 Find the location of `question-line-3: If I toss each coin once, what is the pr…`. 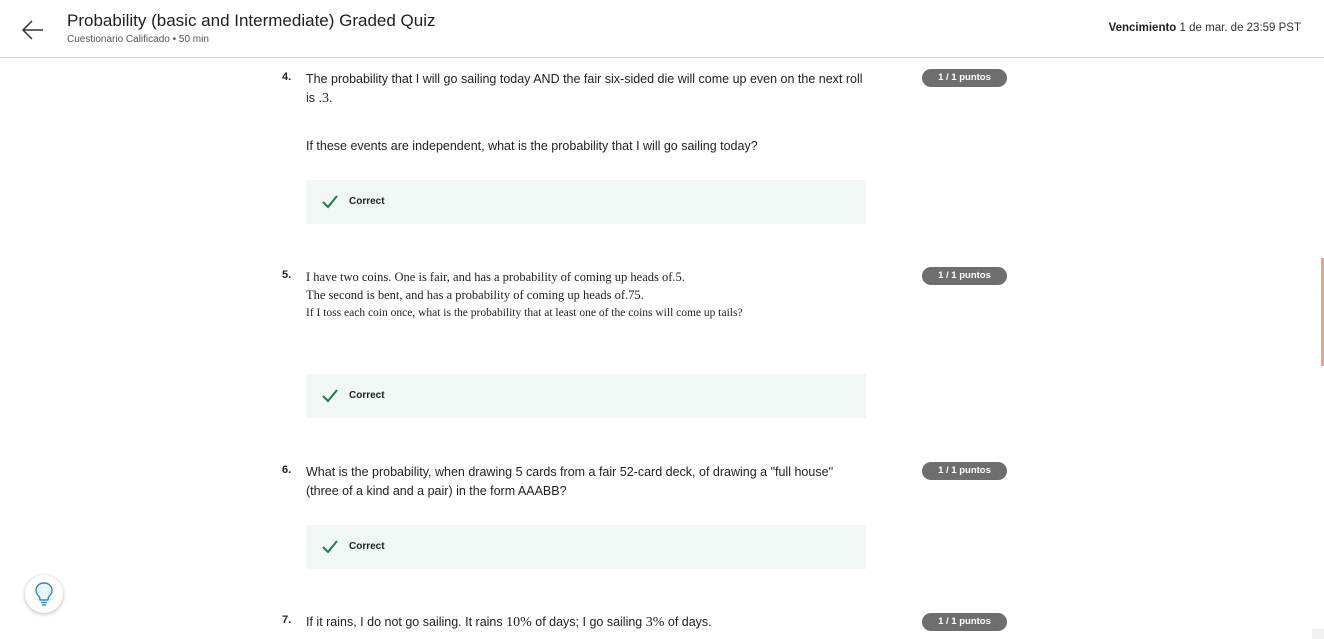

question-line-3: If I toss each coin once, what is the pr… is located at coordinates (524, 313).